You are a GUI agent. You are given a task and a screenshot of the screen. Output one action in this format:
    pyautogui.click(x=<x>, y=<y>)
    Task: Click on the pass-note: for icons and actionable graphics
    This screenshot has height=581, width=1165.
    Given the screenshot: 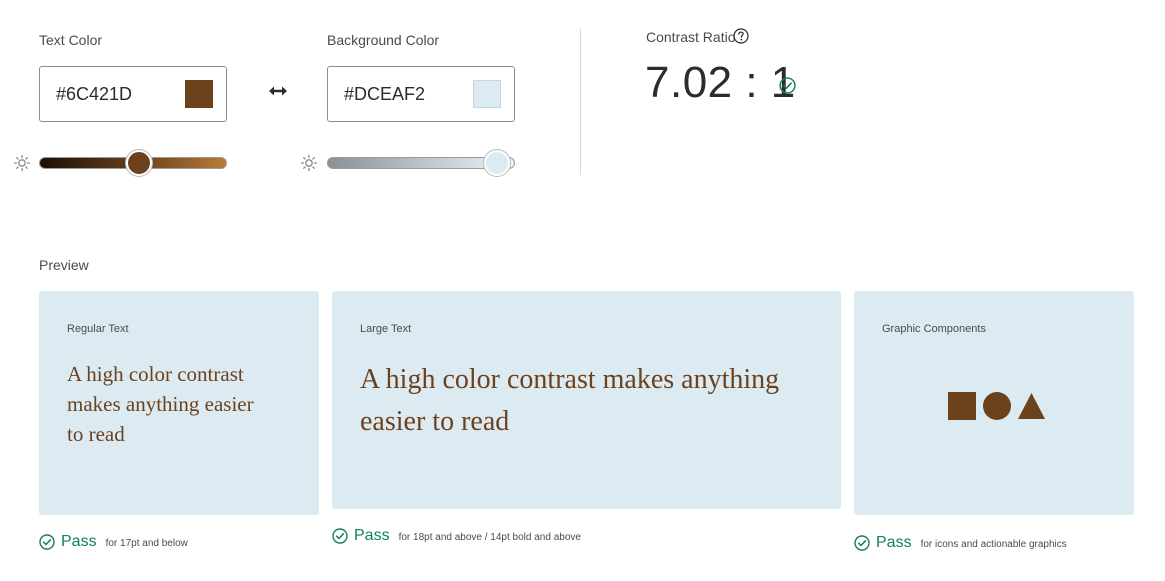 What is the action you would take?
    pyautogui.click(x=993, y=544)
    